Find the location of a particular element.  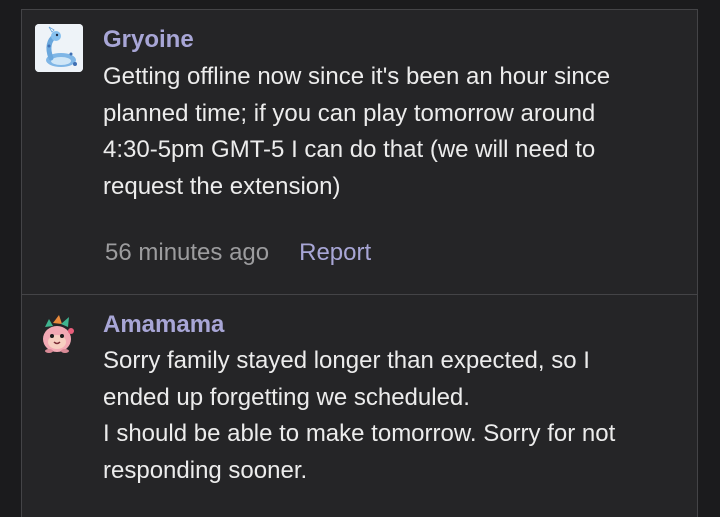

comment-line: request the extension) is located at coordinates (222, 186).